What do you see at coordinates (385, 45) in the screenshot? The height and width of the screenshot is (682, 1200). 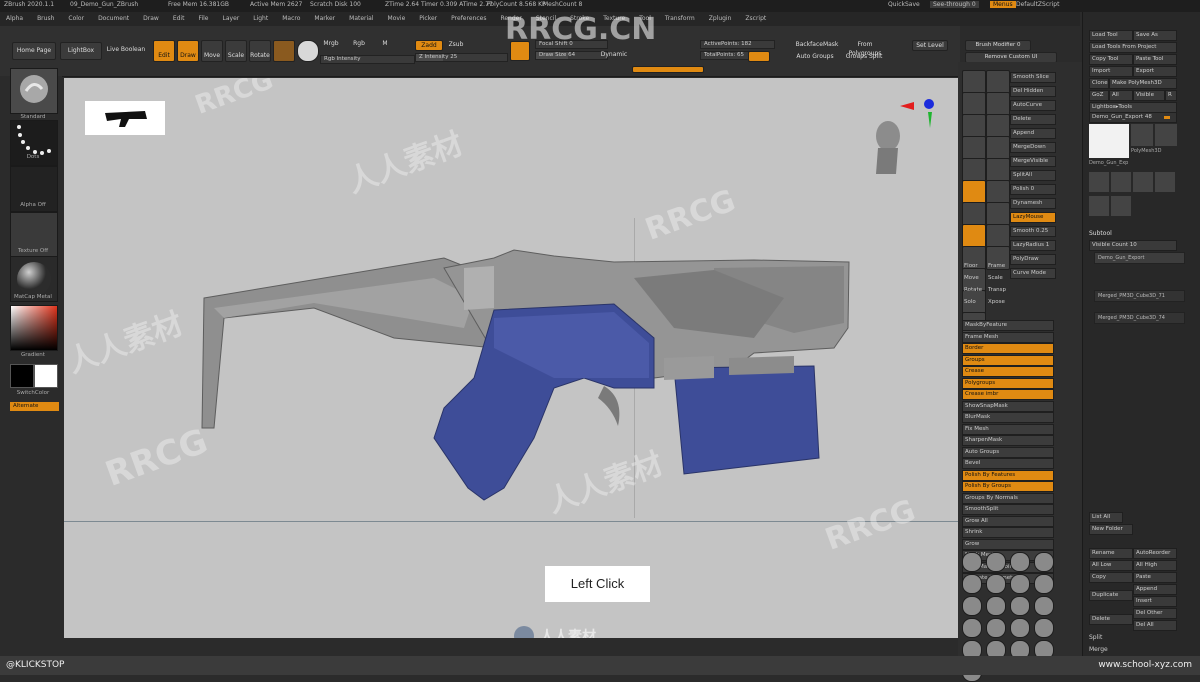 I see `m-button: M` at bounding box center [385, 45].